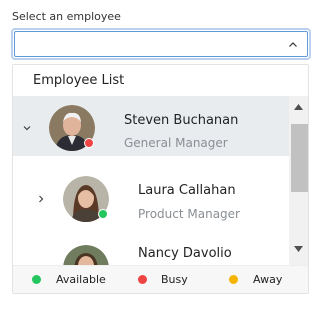 The image size is (320, 309). What do you see at coordinates (298, 107) in the screenshot?
I see `triangle-up-icon` at bounding box center [298, 107].